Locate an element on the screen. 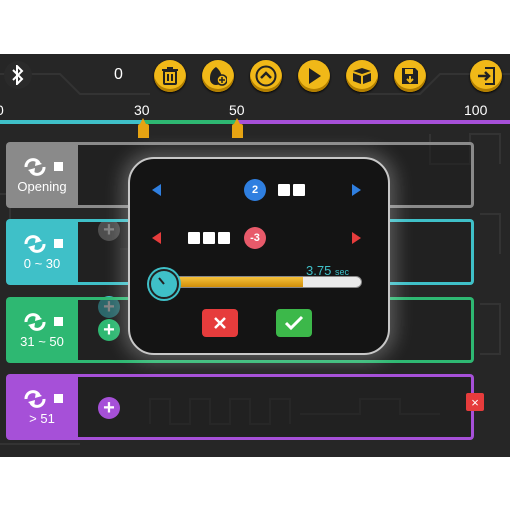 This screenshot has height=510, width=510. box-button is located at coordinates (362, 76).